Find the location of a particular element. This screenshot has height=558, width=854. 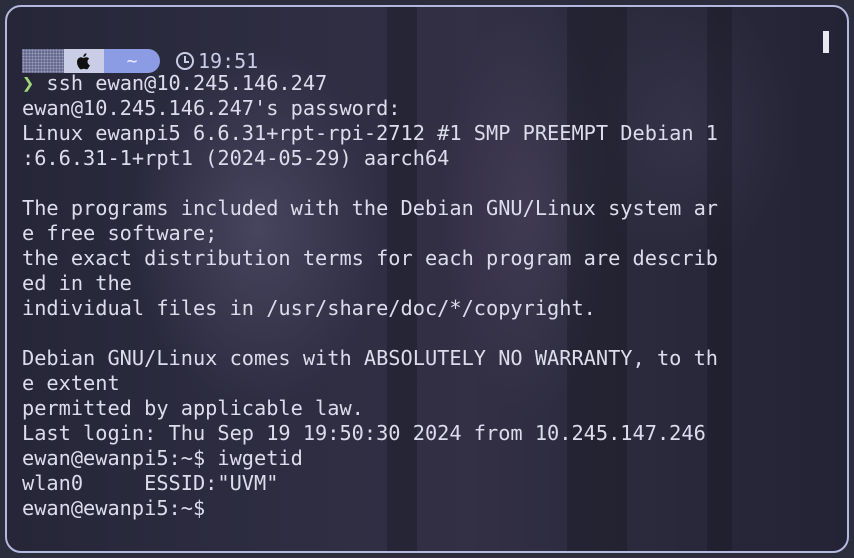

command-text: ssh ewan@10.245.146.247 is located at coordinates (181, 83).